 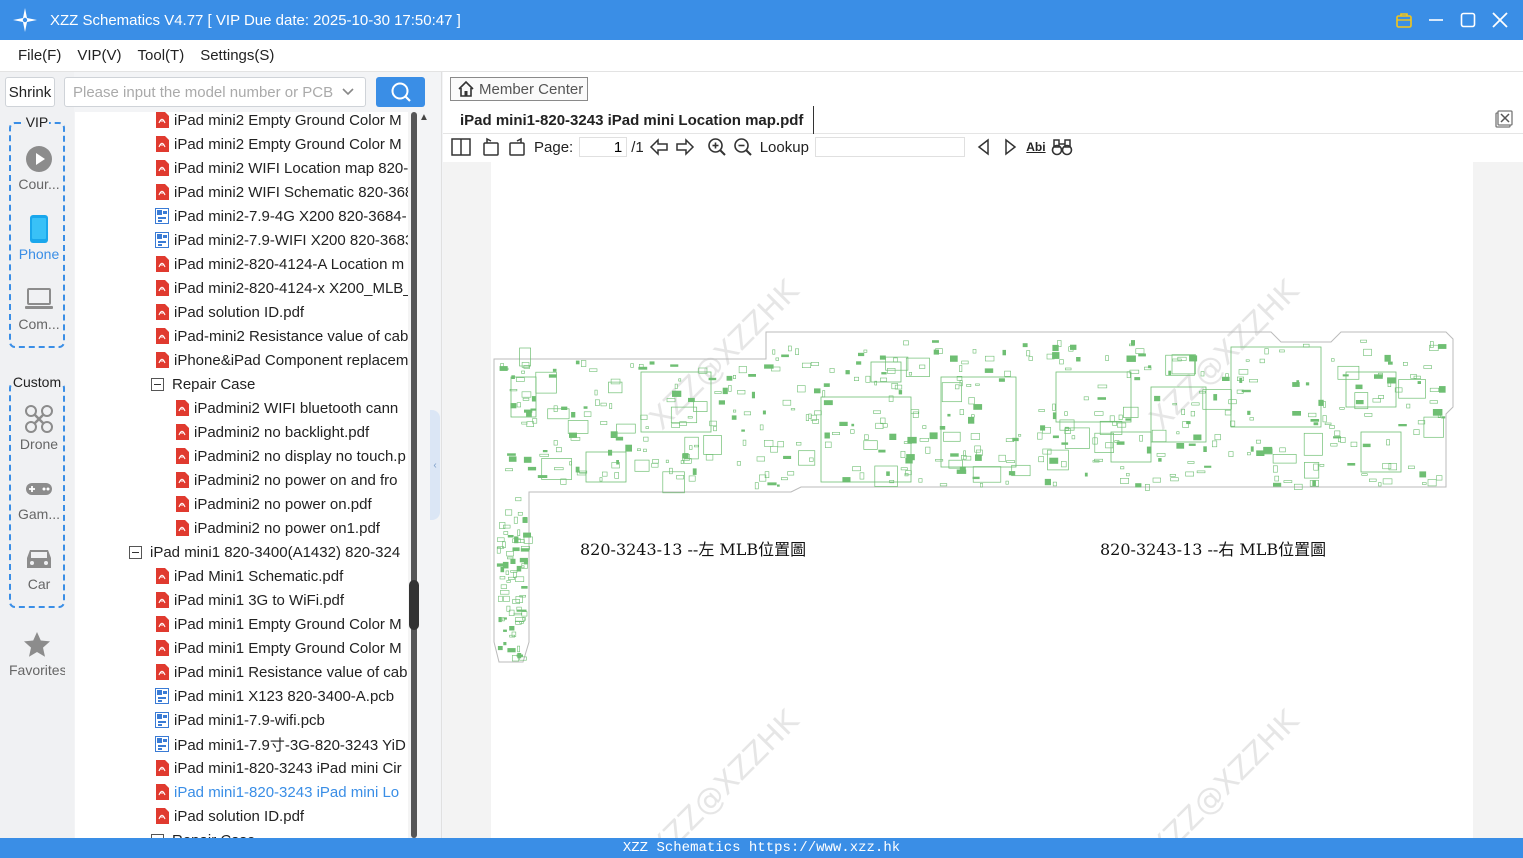 What do you see at coordinates (717, 147) in the screenshot?
I see `zoom-in-icon` at bounding box center [717, 147].